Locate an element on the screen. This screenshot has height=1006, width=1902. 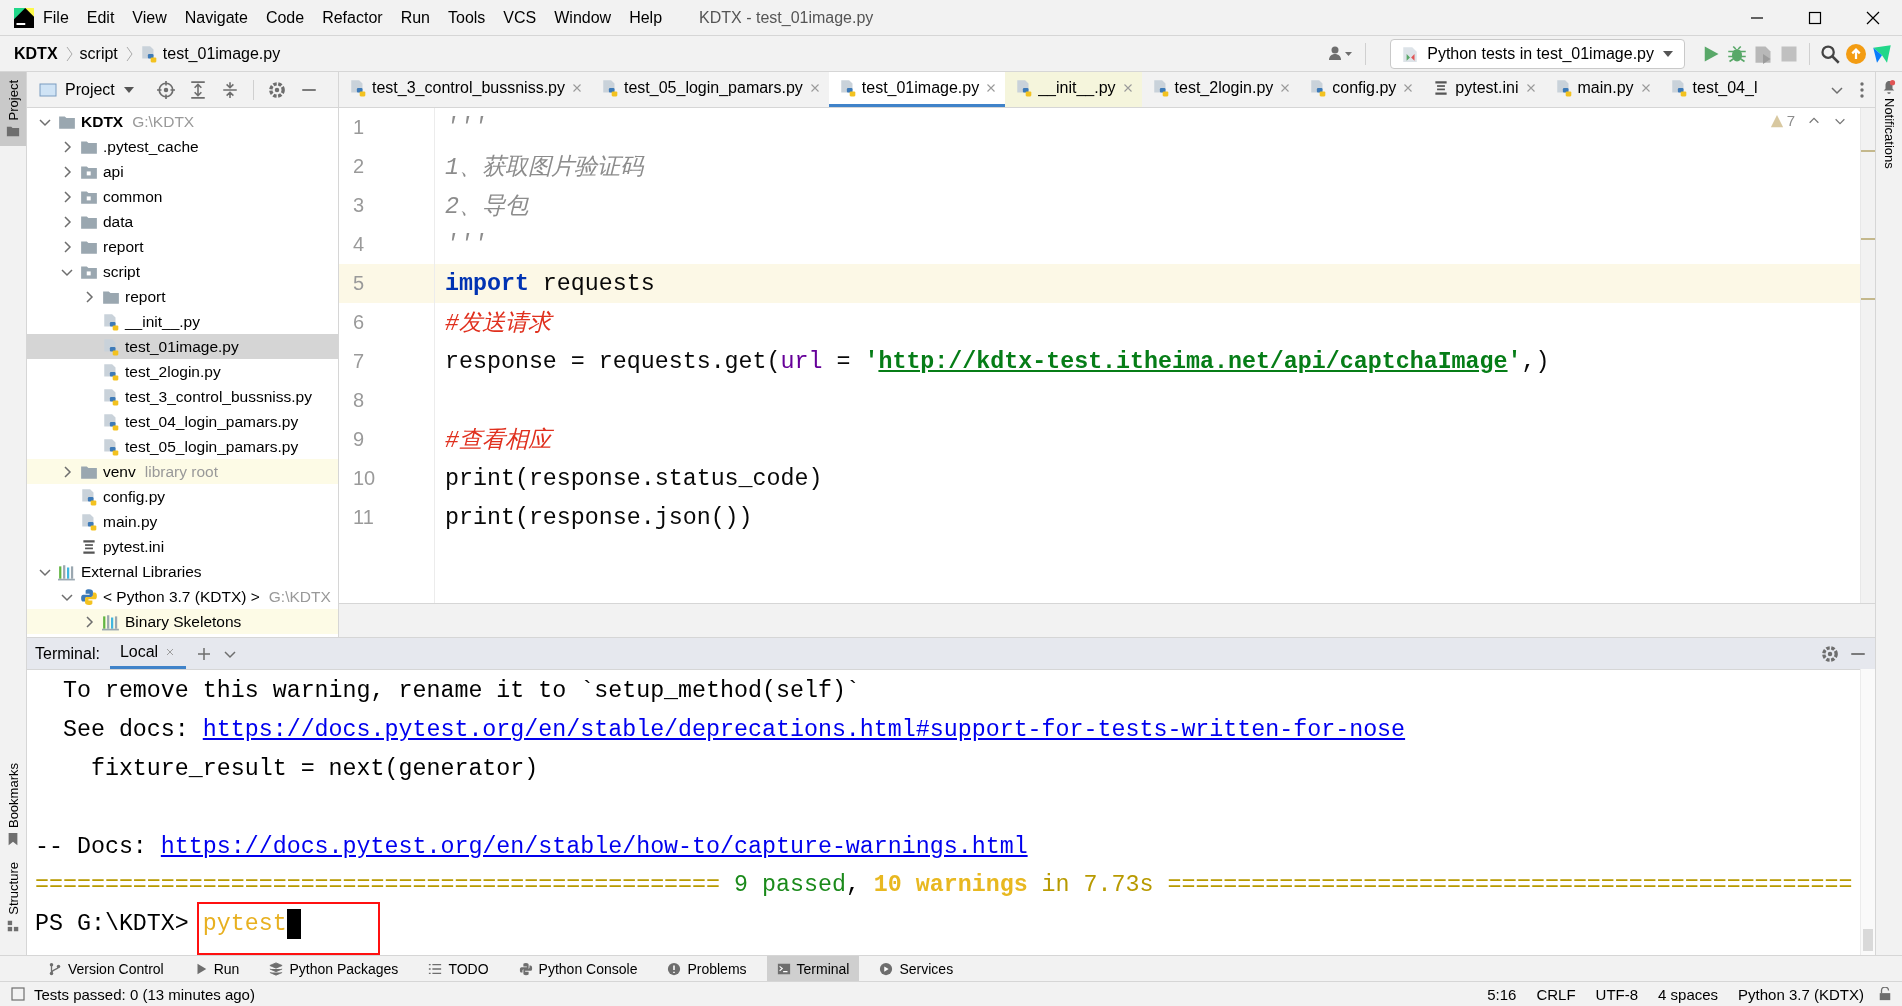
maximize-icon is located at coordinates (1815, 17).